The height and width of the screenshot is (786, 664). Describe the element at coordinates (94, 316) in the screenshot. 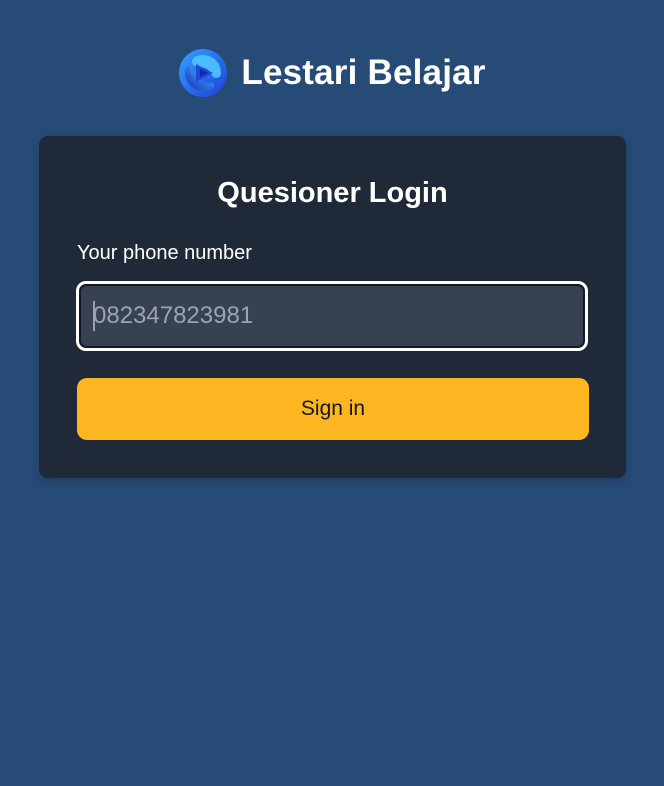

I see `text-caret` at that location.